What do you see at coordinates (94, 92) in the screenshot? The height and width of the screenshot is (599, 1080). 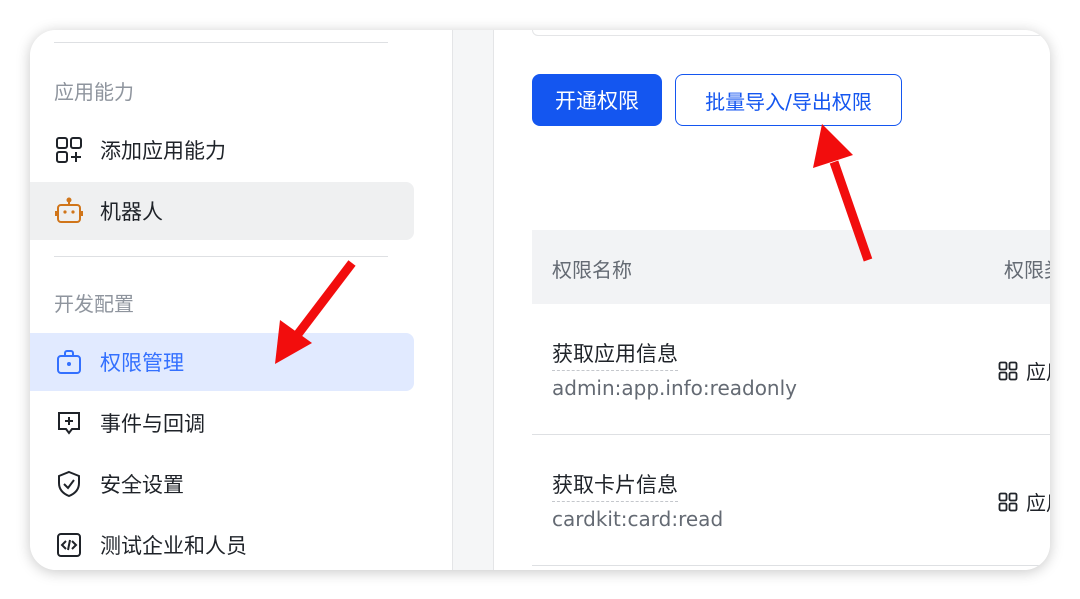 I see `section-title-app-ability: 应用能力` at bounding box center [94, 92].